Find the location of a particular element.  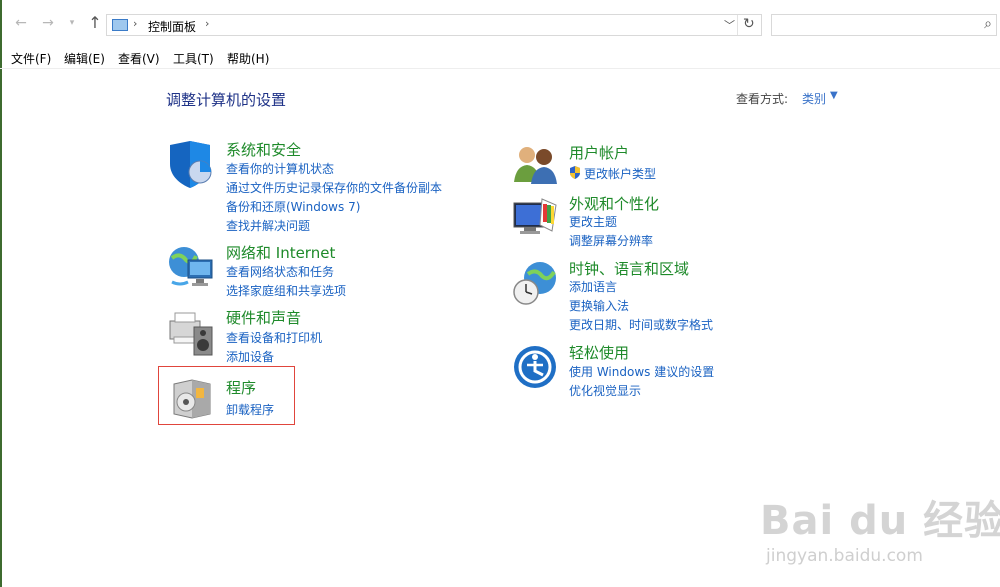

category-user-accounts-title: 用户帐户 is located at coordinates (599, 152).